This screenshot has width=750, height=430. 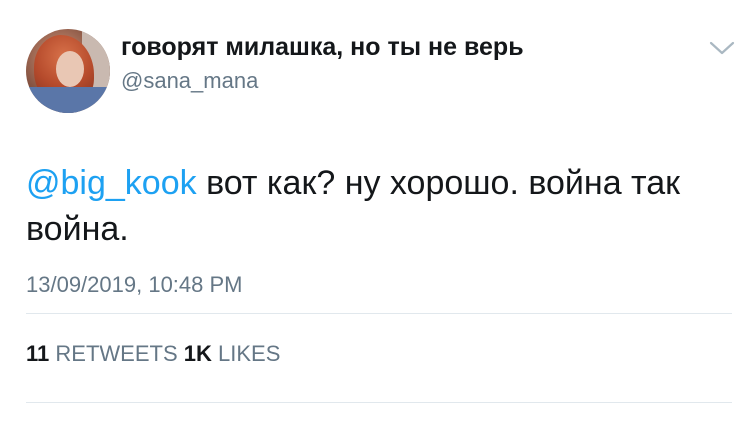 What do you see at coordinates (189, 81) in the screenshot?
I see `user-handle: @sana_mana` at bounding box center [189, 81].